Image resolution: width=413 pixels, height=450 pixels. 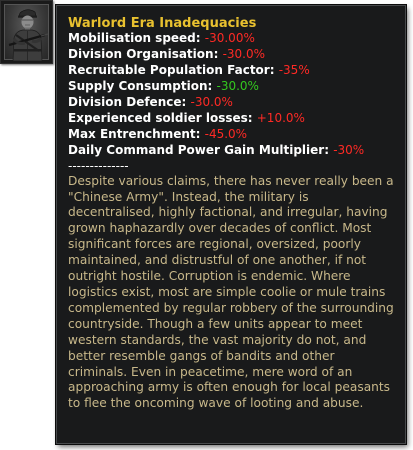 I want to click on modifier-label: Daily Command Power Gain Multiplier:, so click(x=199, y=149).